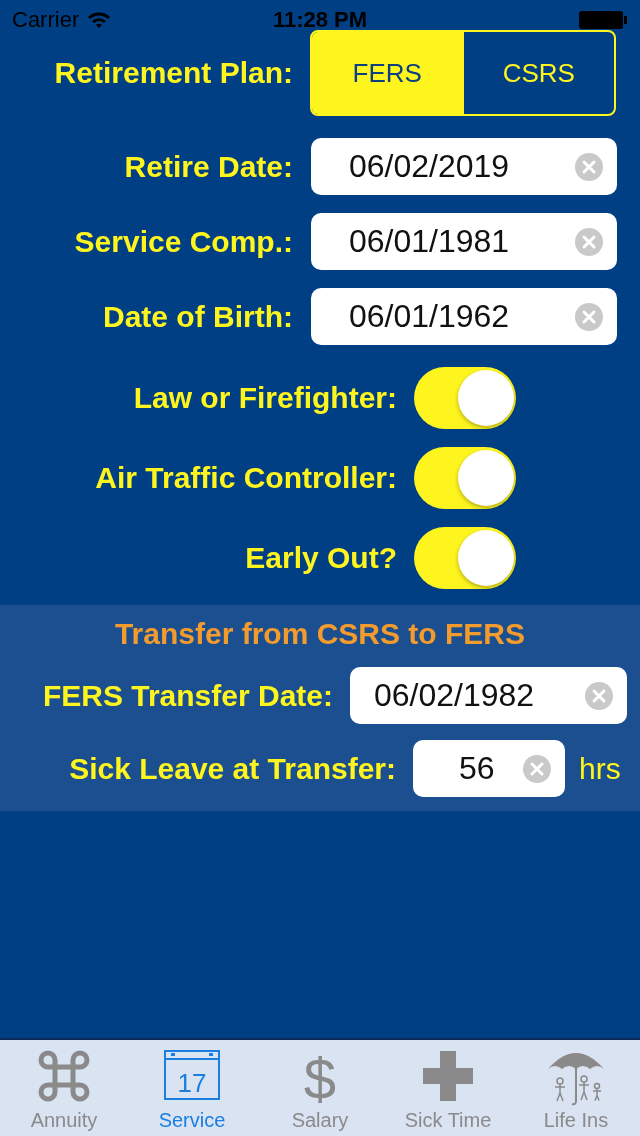 The width and height of the screenshot is (640, 1136). Describe the element at coordinates (603, 20) in the screenshot. I see `battery-icon` at that location.